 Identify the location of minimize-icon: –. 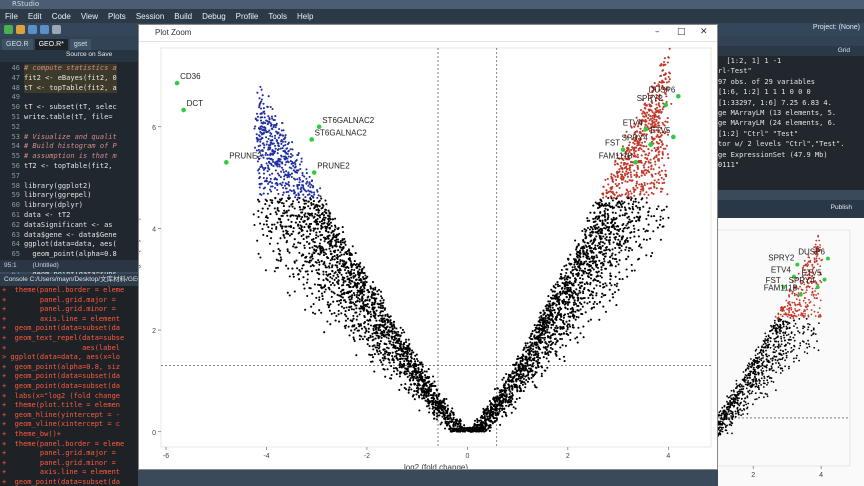
(657, 32).